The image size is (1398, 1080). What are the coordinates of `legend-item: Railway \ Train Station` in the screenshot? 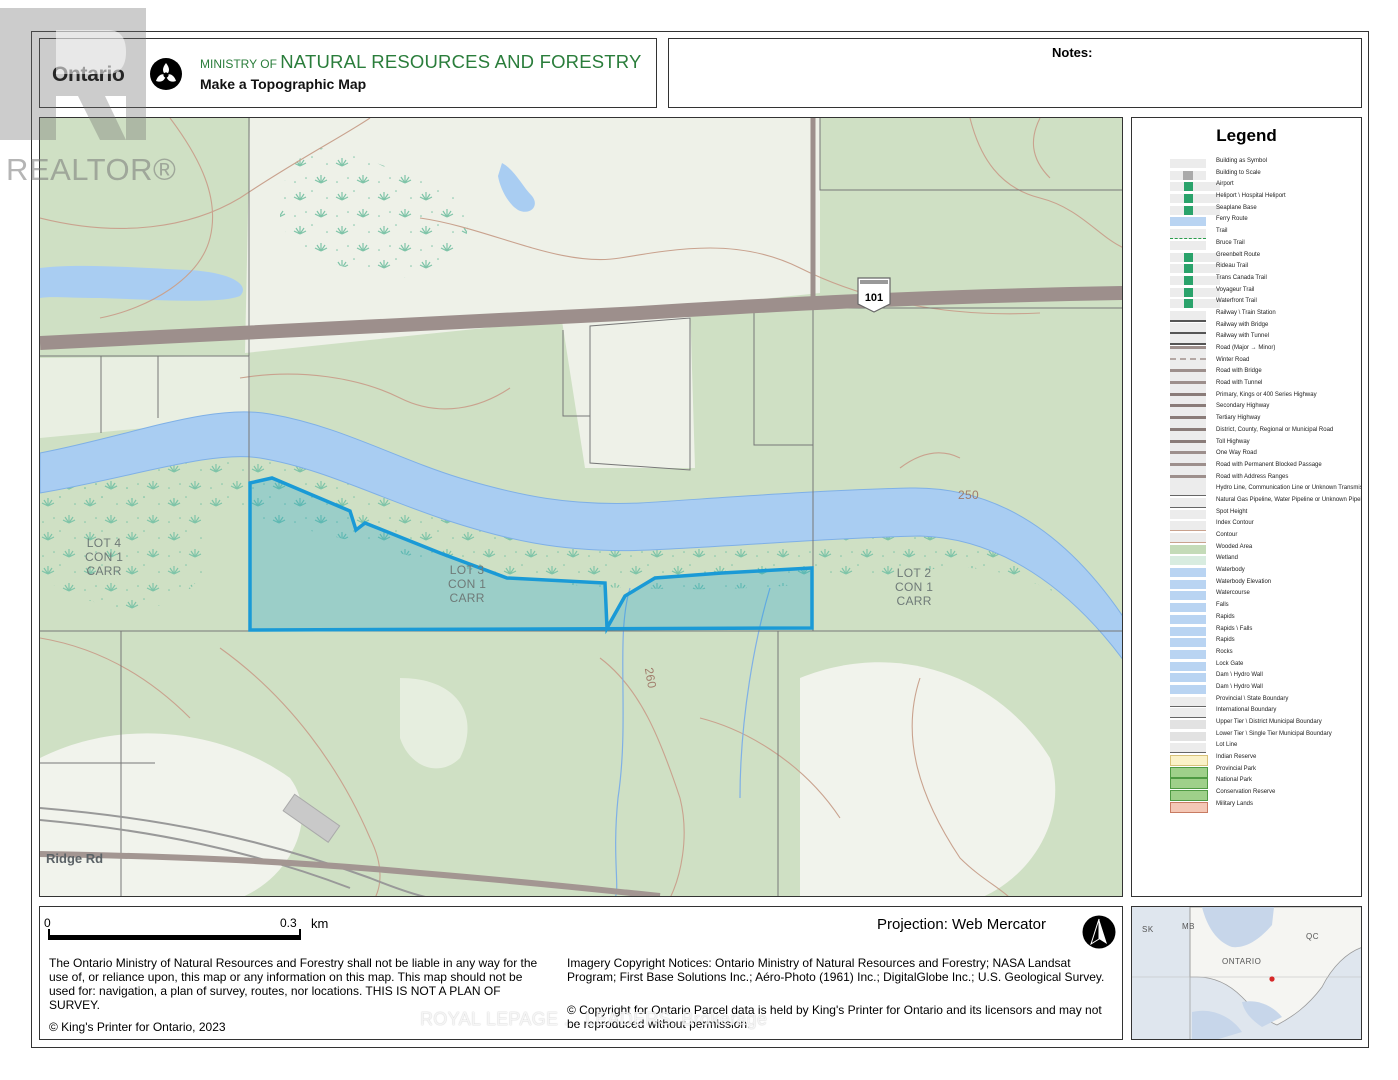 It's located at (1265, 316).